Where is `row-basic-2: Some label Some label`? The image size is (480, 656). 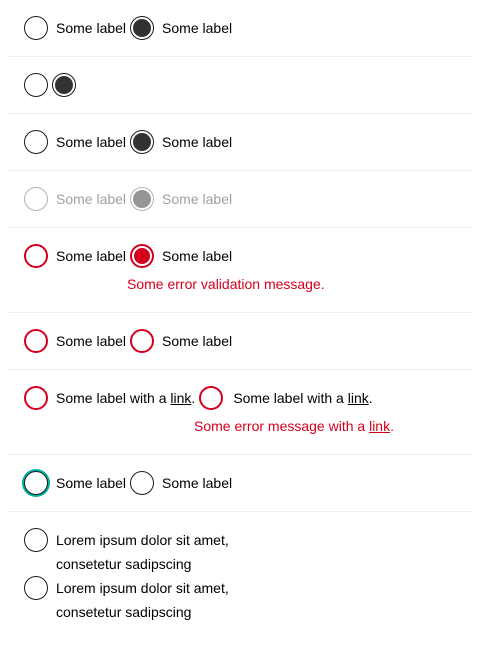
row-basic-2: Some label Some label is located at coordinates (240, 142).